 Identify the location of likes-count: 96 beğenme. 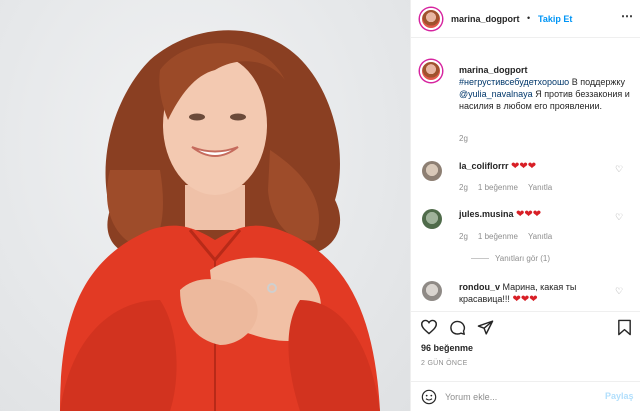
(447, 348).